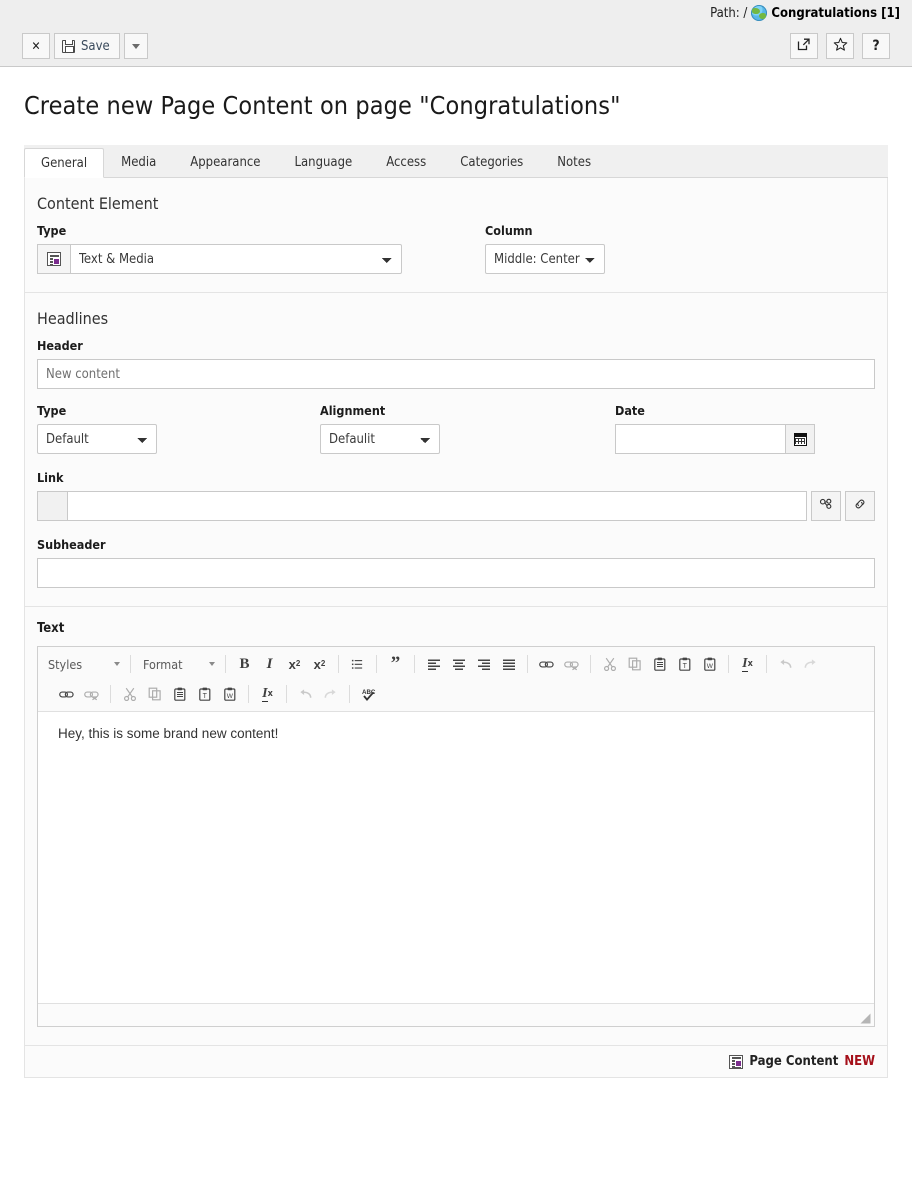  Describe the element at coordinates (52, 506) in the screenshot. I see `link-prefix-box` at that location.